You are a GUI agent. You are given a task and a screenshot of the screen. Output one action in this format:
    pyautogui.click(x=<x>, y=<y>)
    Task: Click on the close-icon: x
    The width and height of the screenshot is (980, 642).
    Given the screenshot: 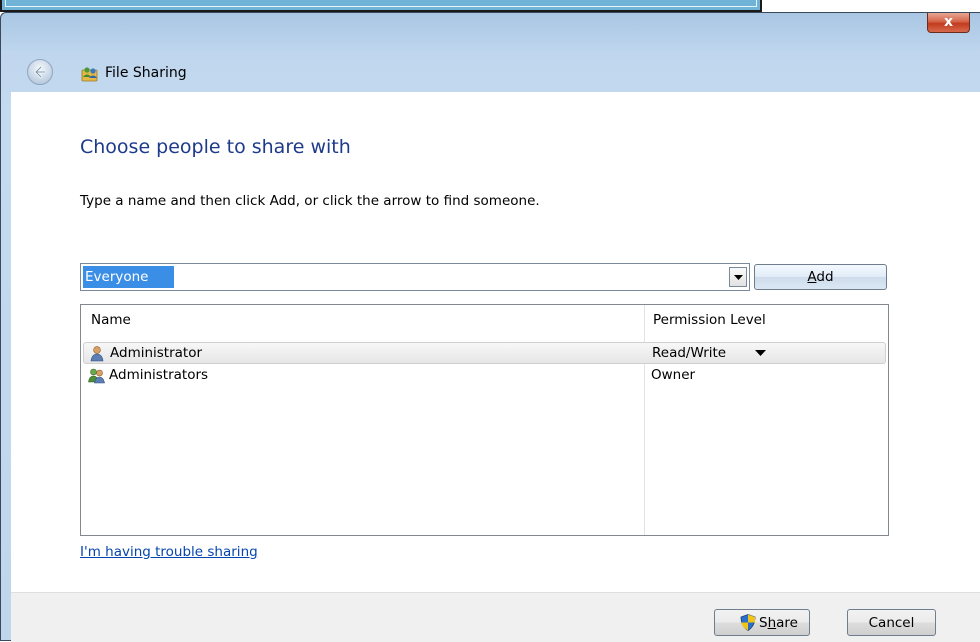 What is the action you would take?
    pyautogui.click(x=948, y=22)
    